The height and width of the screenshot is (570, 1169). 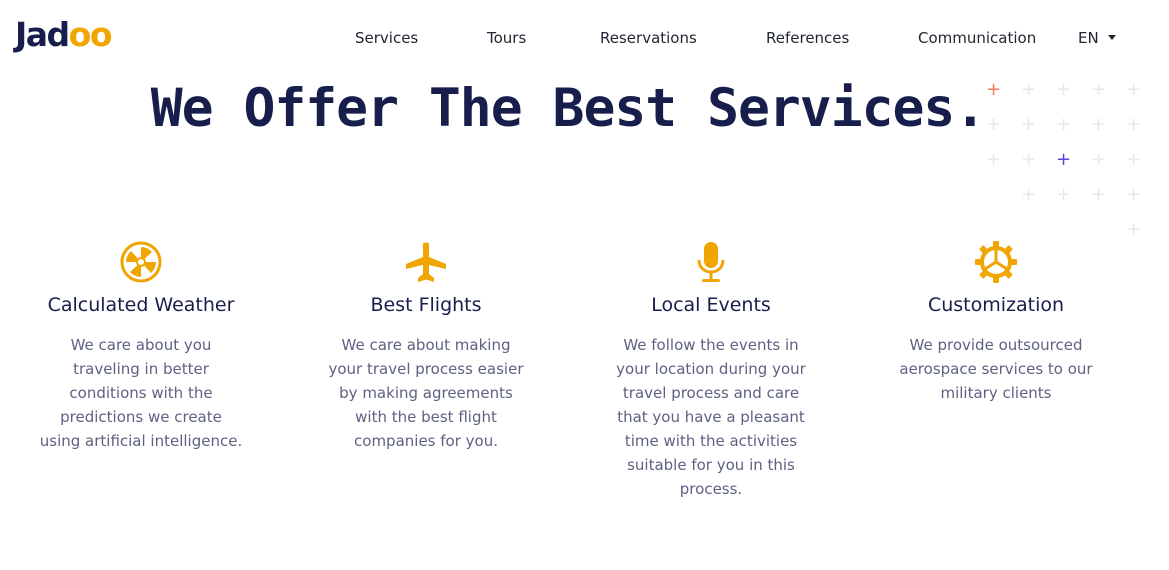 What do you see at coordinates (141, 305) in the screenshot?
I see `service-title: Calculated Weather` at bounding box center [141, 305].